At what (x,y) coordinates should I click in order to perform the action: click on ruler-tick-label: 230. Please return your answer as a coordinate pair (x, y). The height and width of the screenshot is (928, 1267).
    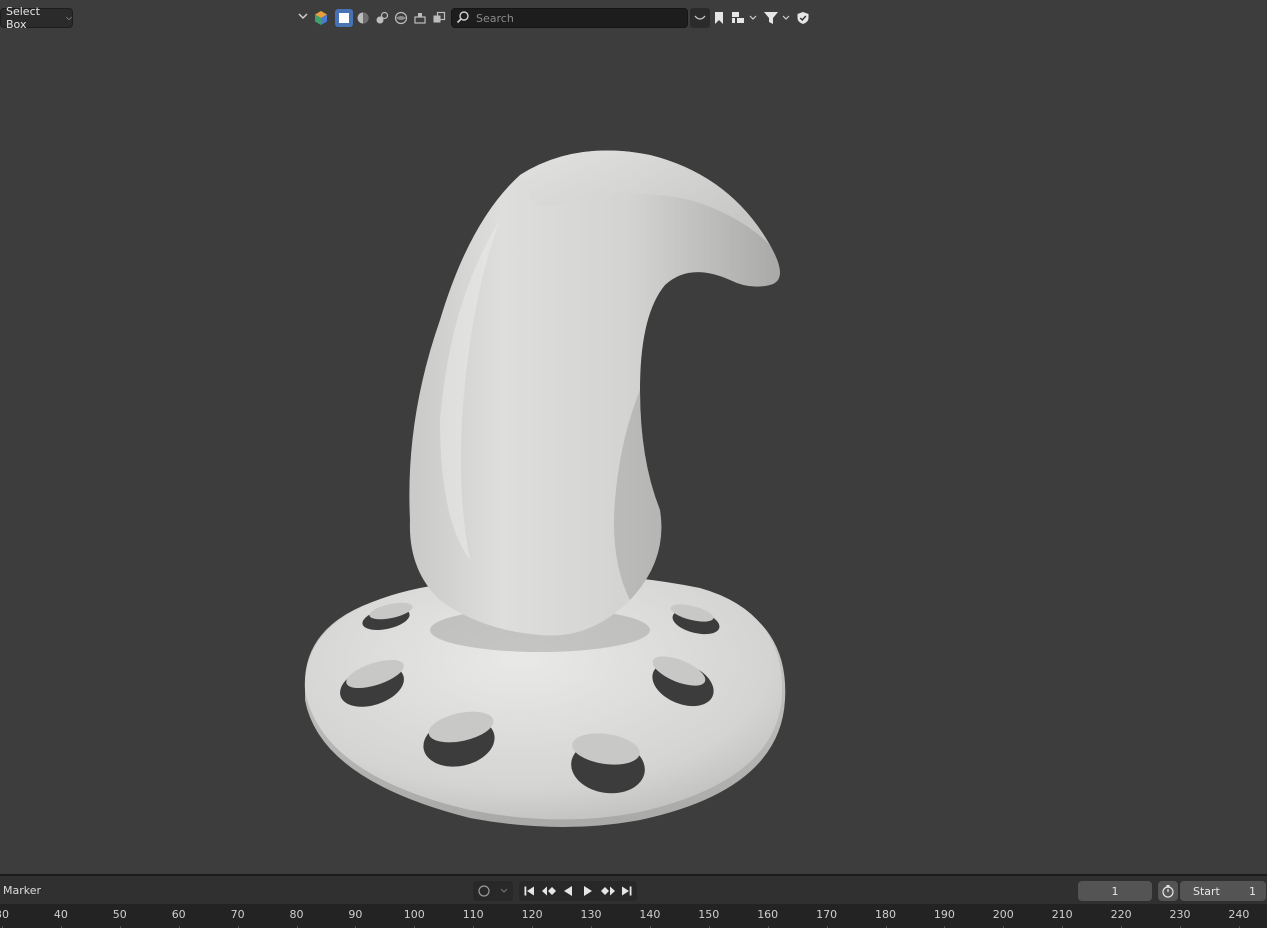
    Looking at the image, I should click on (1180, 914).